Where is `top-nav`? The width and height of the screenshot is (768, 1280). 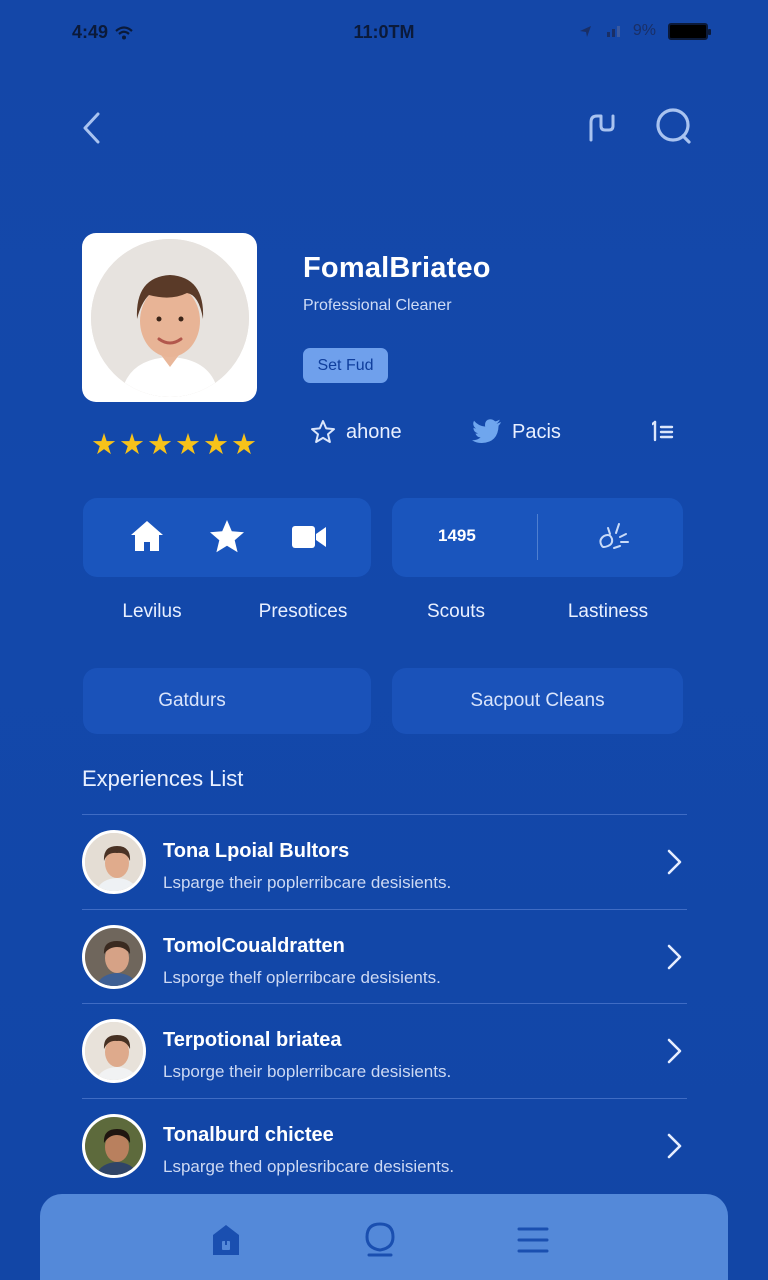
top-nav is located at coordinates (384, 128).